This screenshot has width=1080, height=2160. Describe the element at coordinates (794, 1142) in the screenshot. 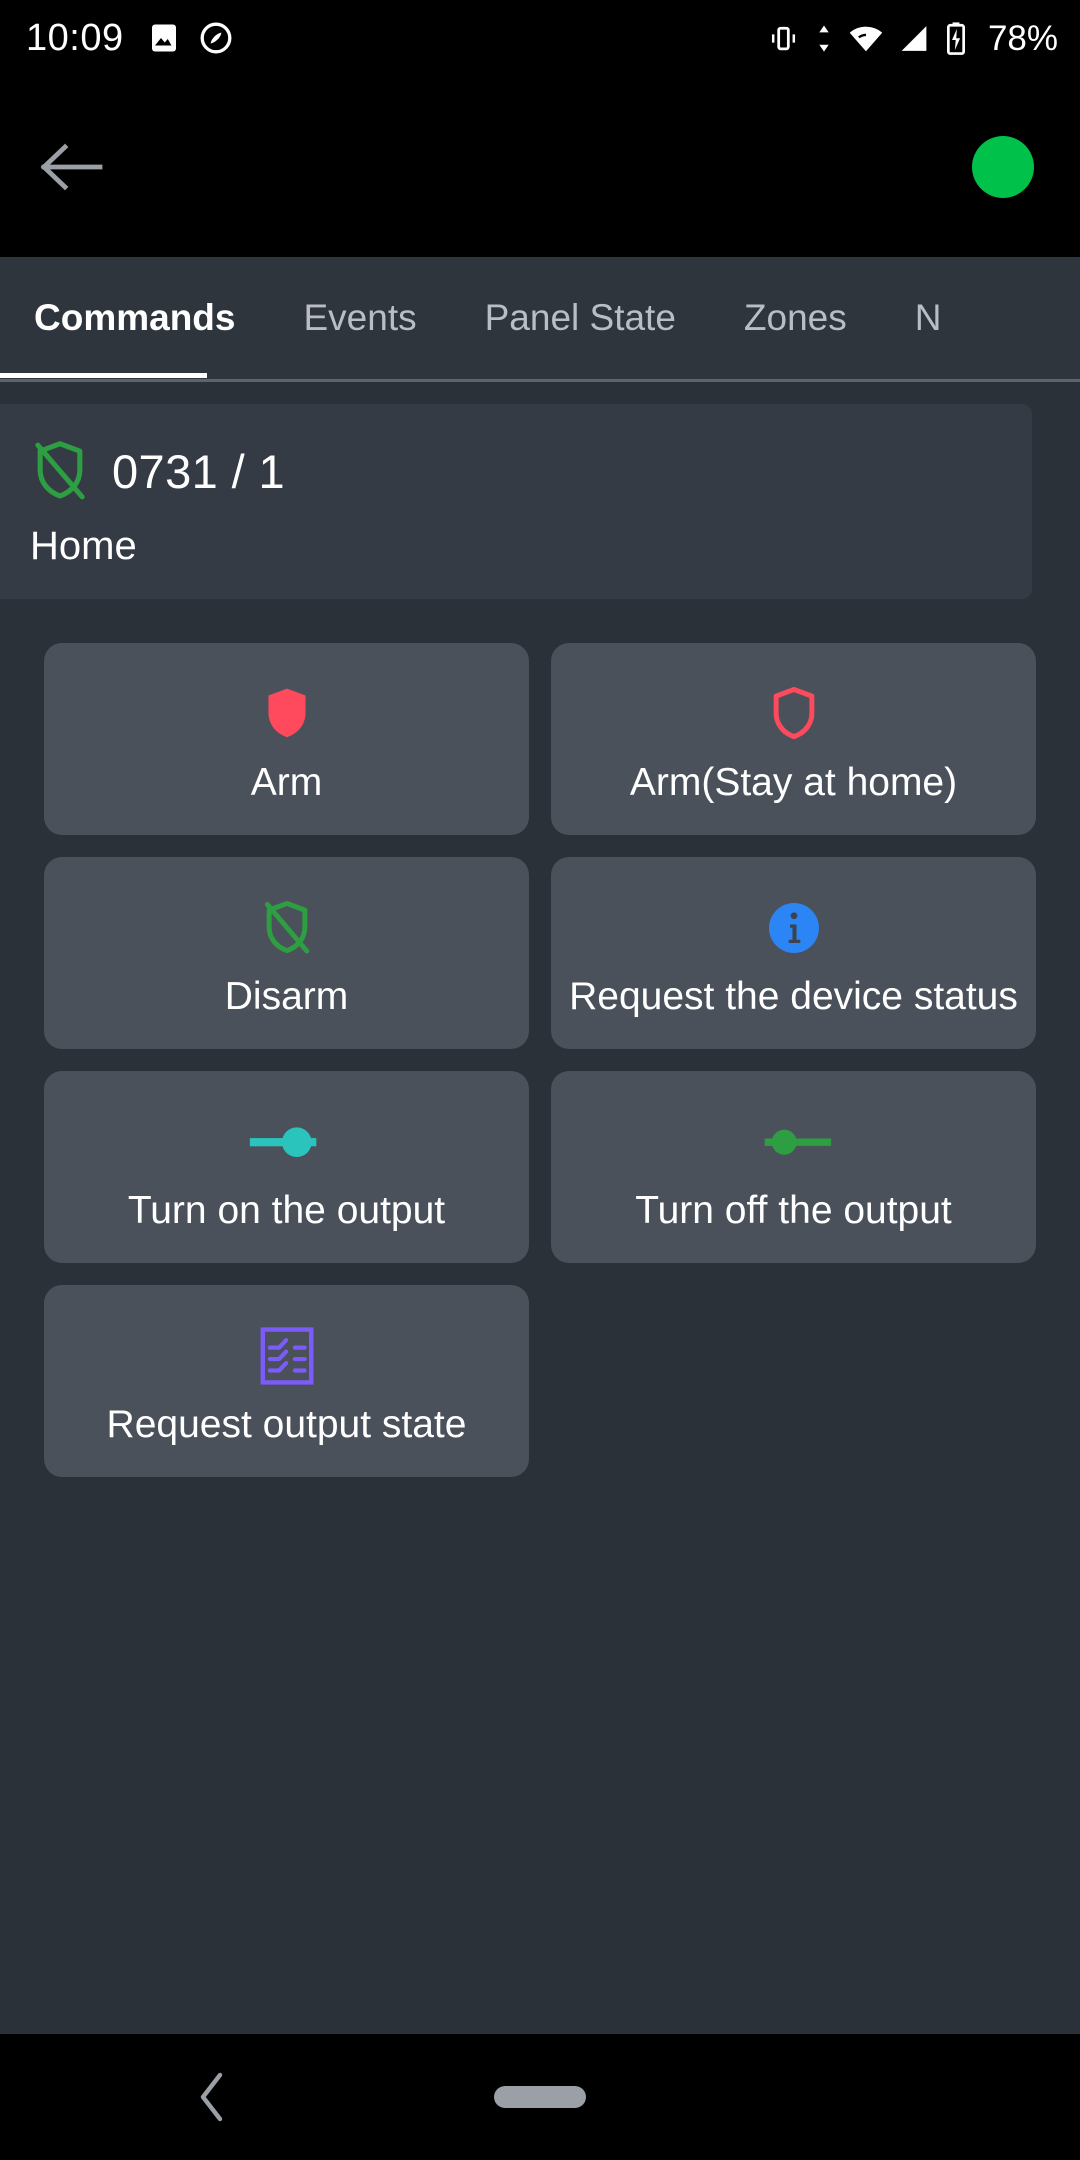

I see `toggle-off-icon` at that location.